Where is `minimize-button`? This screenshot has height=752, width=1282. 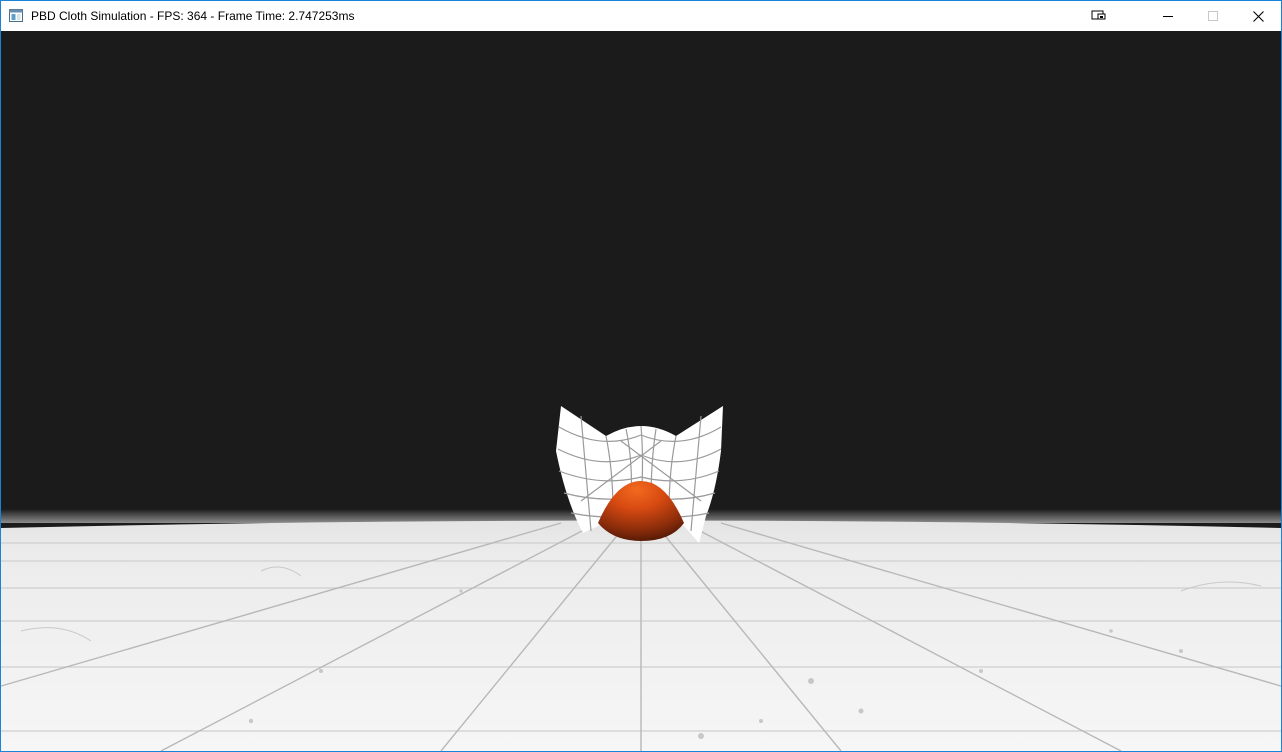
minimize-button is located at coordinates (1168, 16).